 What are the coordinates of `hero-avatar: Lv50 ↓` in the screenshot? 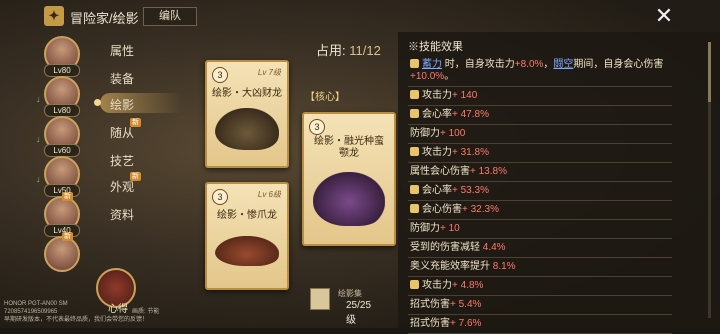 It's located at (58, 176).